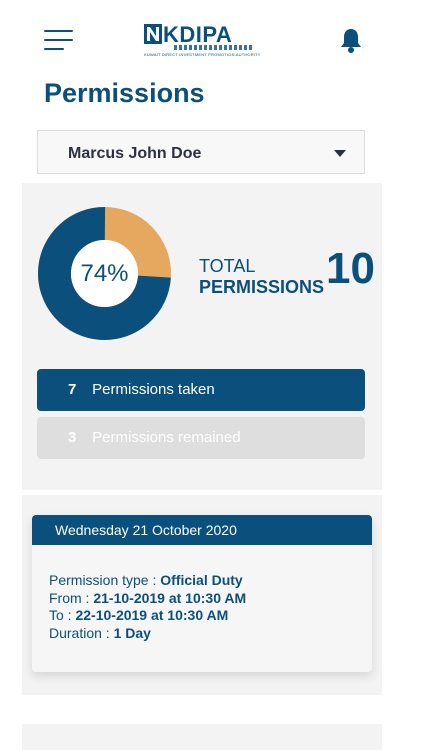  I want to click on hamburger-menu-icon, so click(59, 40).